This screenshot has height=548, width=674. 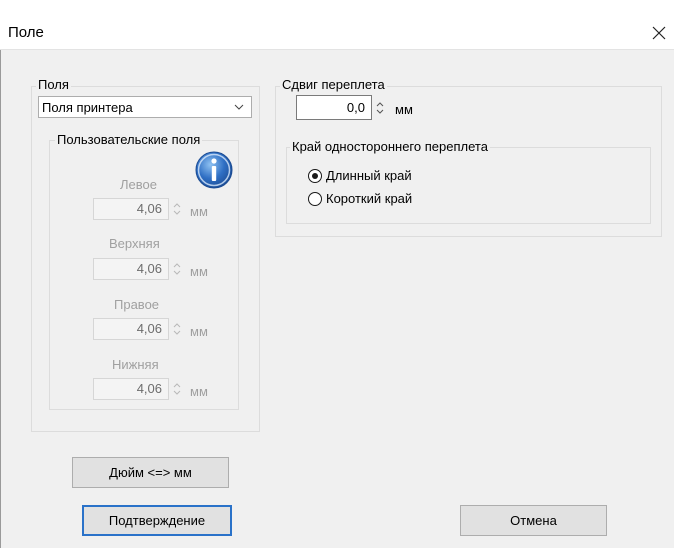 What do you see at coordinates (468, 185) in the screenshot?
I see `binding-edge-group` at bounding box center [468, 185].